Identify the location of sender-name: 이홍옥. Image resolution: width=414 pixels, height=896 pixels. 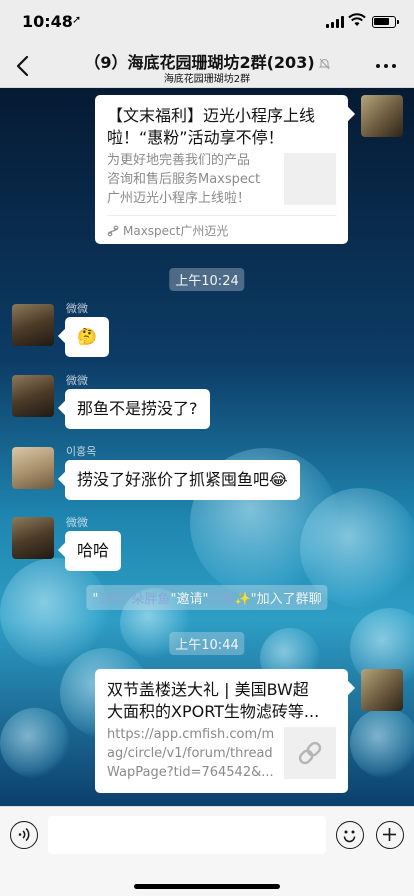
(81, 451).